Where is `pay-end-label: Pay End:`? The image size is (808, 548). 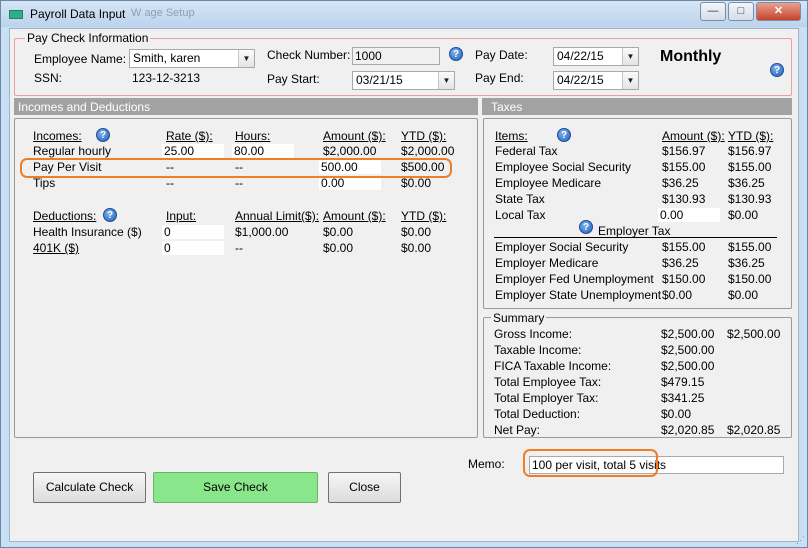
pay-end-label: Pay End: is located at coordinates (499, 78).